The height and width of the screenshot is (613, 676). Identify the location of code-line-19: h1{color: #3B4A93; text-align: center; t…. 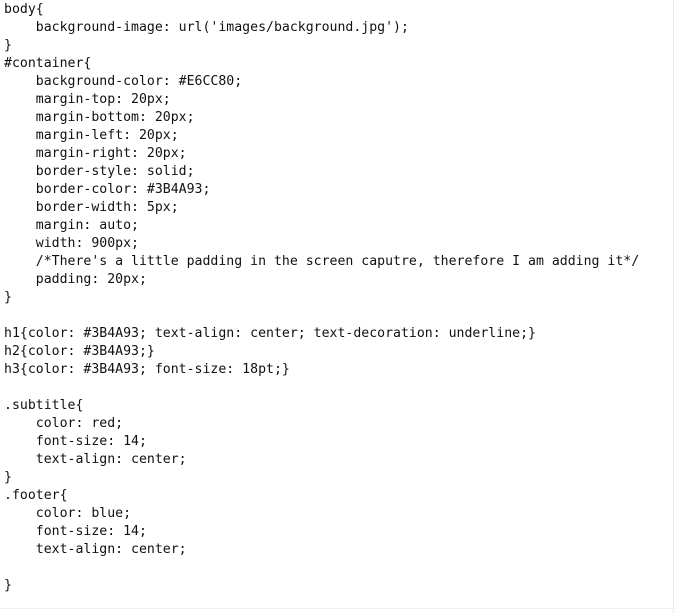
(270, 333).